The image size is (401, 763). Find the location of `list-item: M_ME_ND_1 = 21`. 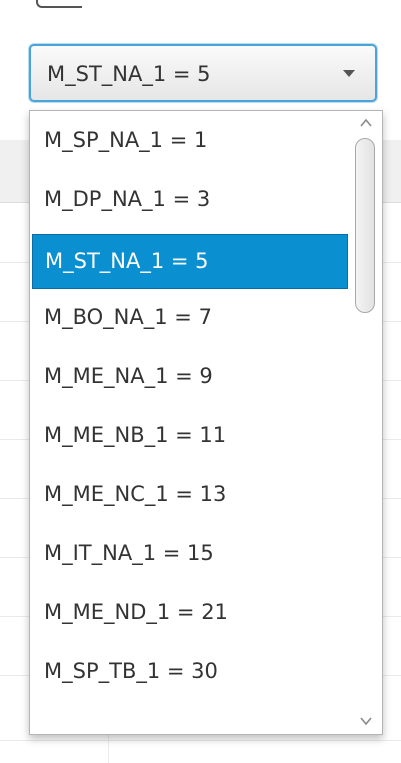

list-item: M_ME_ND_1 = 21 is located at coordinates (190, 612).